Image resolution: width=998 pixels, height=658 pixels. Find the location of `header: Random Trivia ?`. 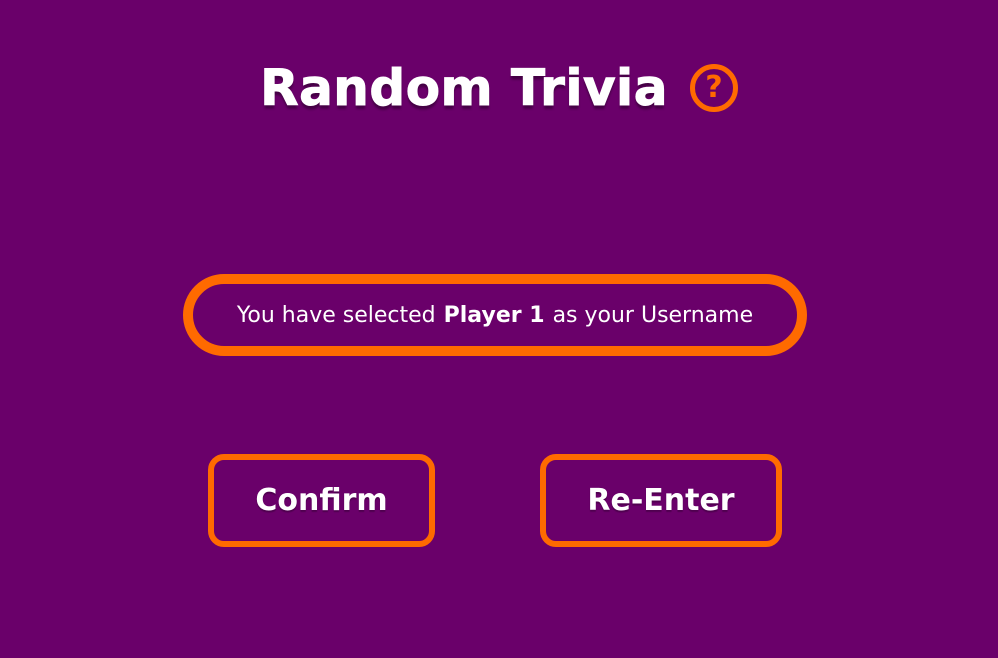

header: Random Trivia ? is located at coordinates (499, 88).